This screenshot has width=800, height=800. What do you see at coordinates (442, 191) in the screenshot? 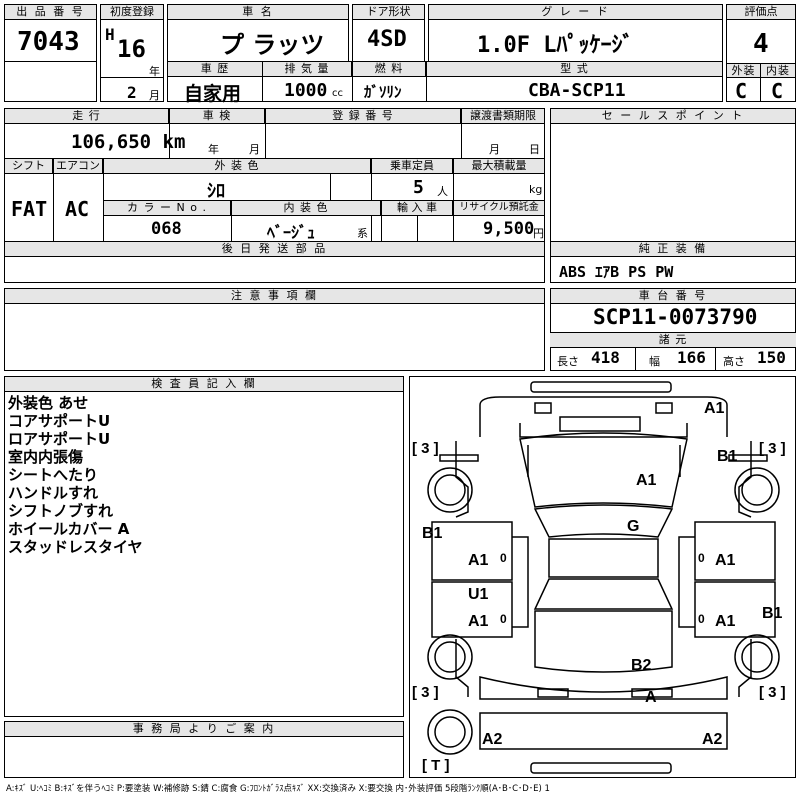
I see `capacity-unit: 人` at bounding box center [442, 191].